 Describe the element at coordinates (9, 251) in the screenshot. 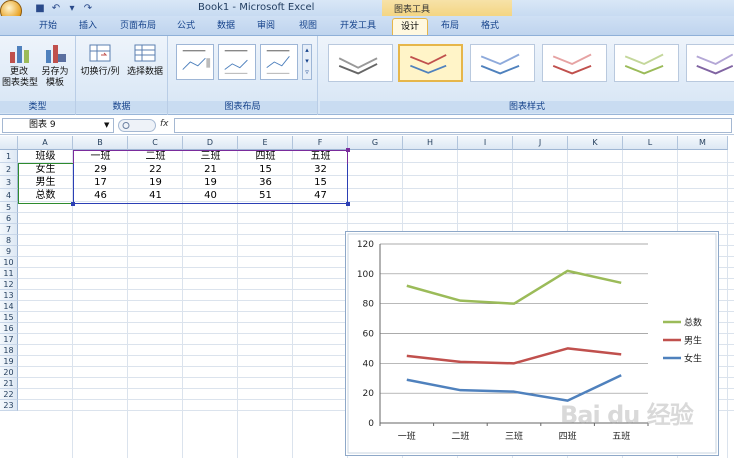

I see `row-header-9: 9` at that location.